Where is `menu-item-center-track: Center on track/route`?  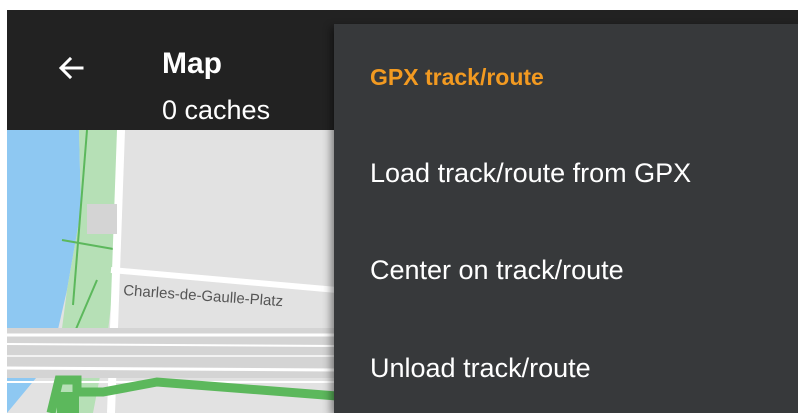
menu-item-center-track: Center on track/route is located at coordinates (566, 270).